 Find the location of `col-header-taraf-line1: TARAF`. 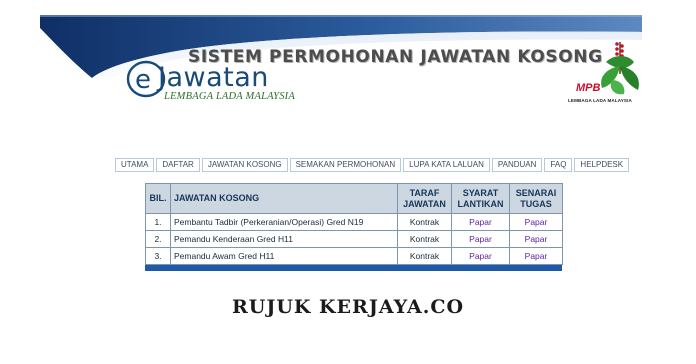

col-header-taraf-line1: TARAF is located at coordinates (424, 192).